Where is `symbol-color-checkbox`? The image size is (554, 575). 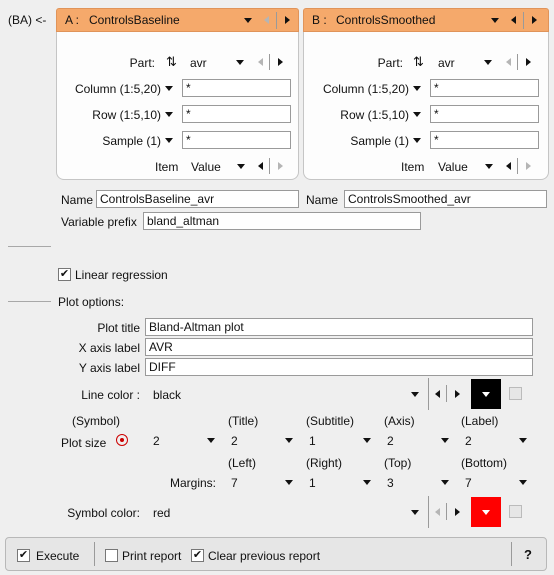
symbol-color-checkbox is located at coordinates (515, 511).